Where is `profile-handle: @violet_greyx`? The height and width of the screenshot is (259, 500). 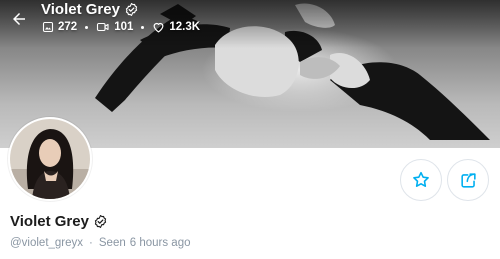
profile-handle: @violet_greyx is located at coordinates (46, 243).